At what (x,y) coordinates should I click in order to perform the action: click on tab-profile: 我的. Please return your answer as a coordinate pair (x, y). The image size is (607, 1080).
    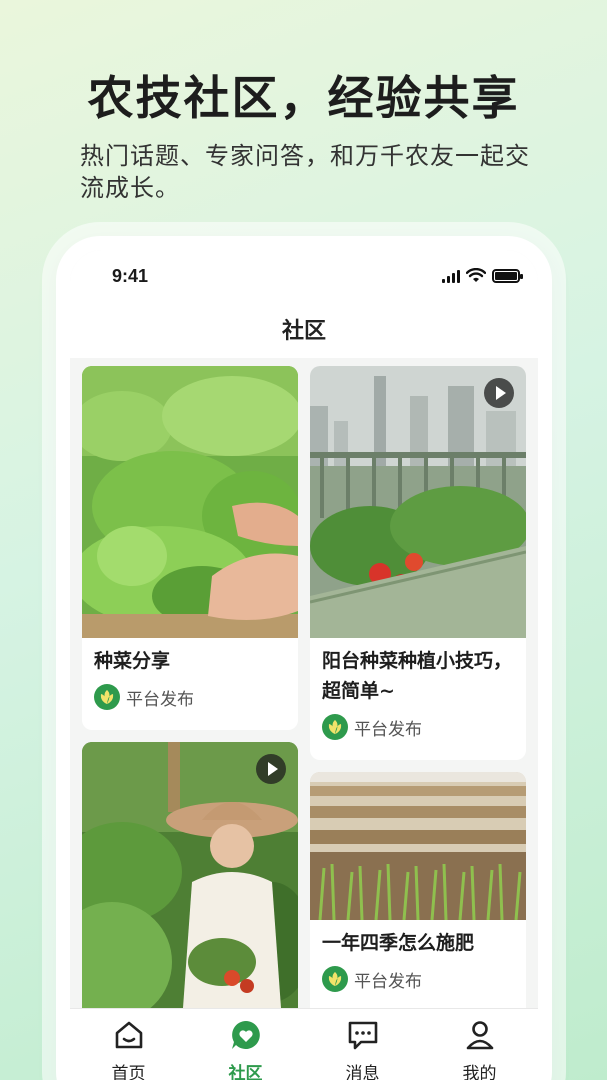
    Looking at the image, I should click on (479, 1044).